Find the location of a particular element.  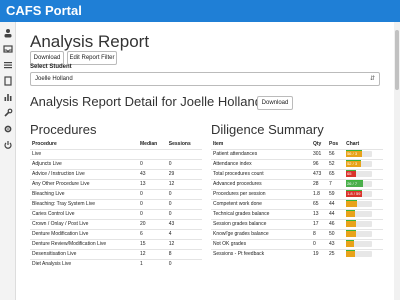

diligence-header-cell: Chart is located at coordinates (363, 144).